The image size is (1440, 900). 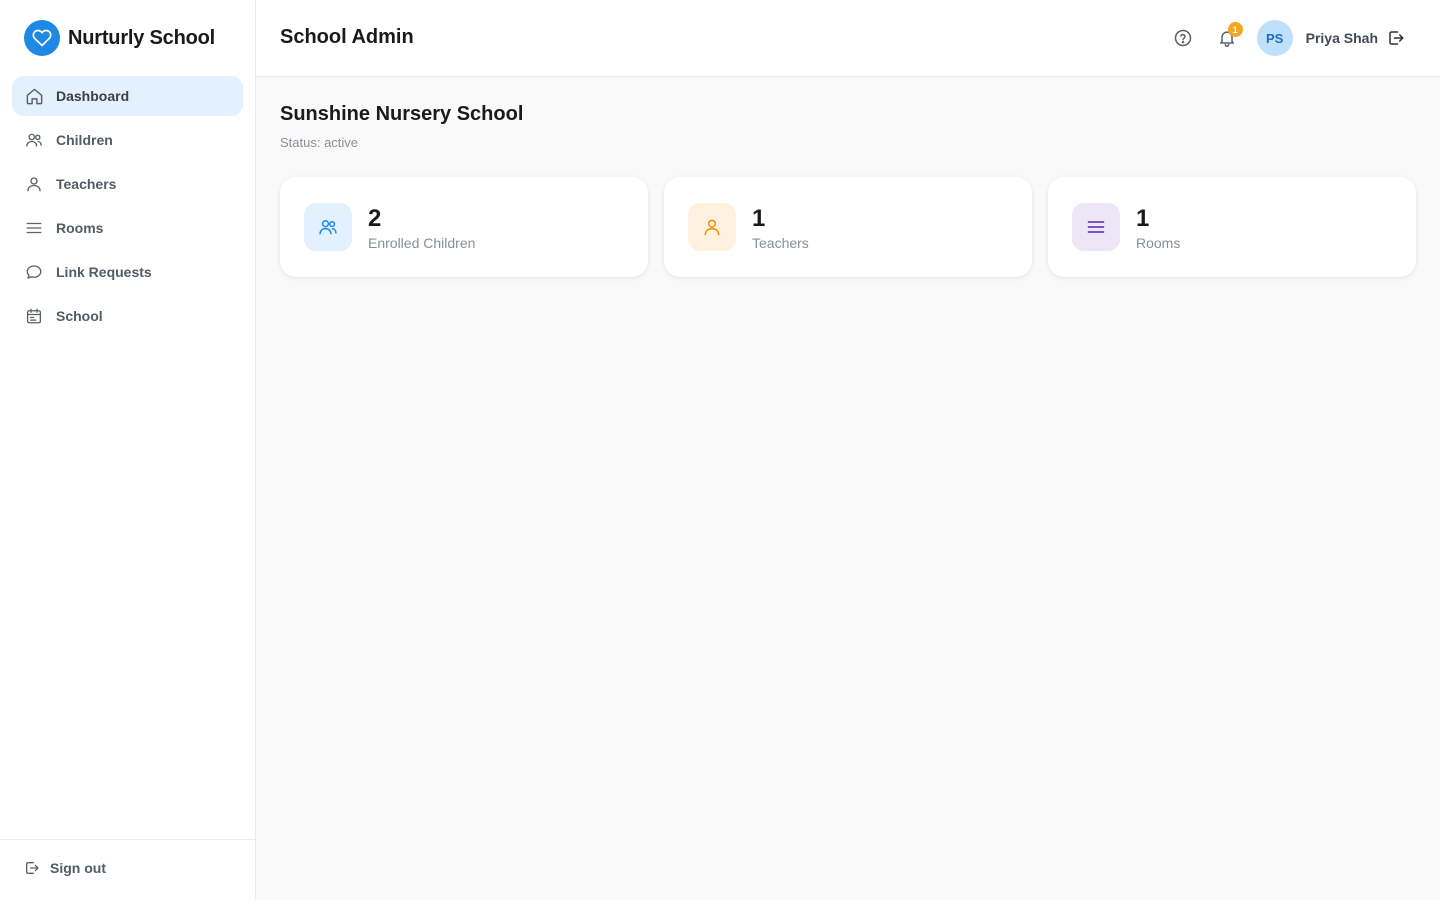 I want to click on stat-label: Enrolled Children, so click(x=422, y=243).